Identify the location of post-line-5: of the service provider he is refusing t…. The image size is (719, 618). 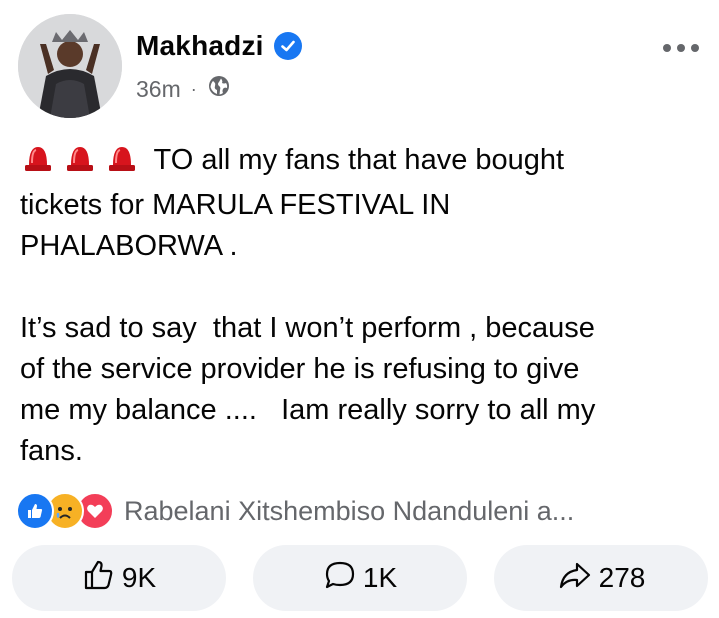
(300, 369).